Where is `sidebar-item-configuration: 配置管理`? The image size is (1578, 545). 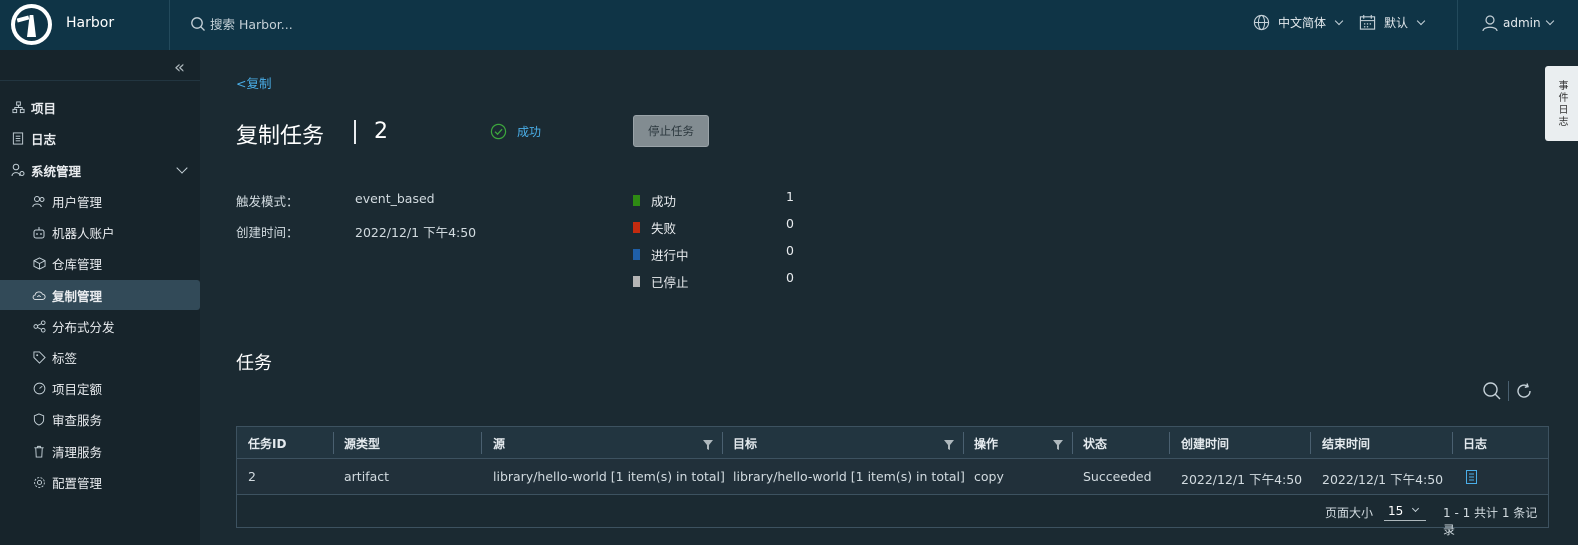
sidebar-item-configuration: 配置管理 is located at coordinates (100, 482).